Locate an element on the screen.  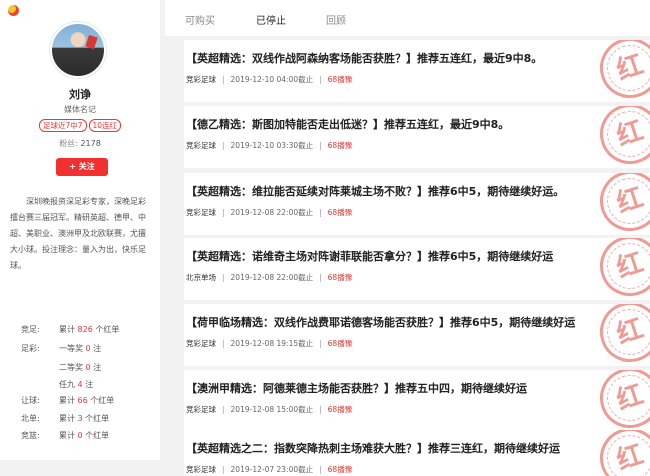
article-deadline: 2019-12-08 19:15截止 is located at coordinates (272, 343).